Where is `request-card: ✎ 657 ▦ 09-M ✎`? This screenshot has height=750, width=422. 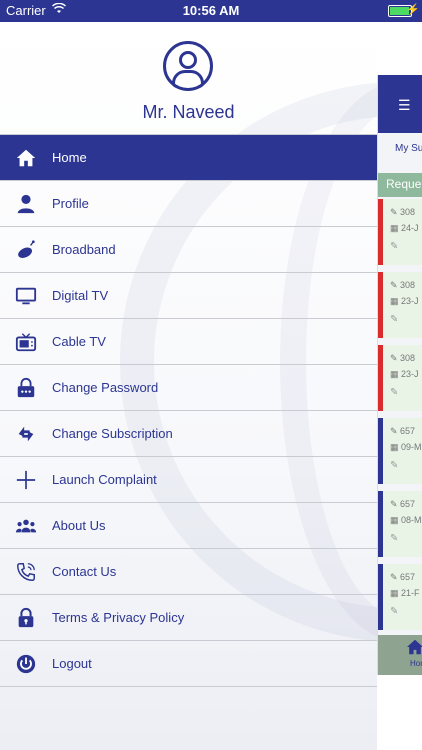
request-card: ✎ 657 ▦ 09-M ✎ is located at coordinates (400, 451).